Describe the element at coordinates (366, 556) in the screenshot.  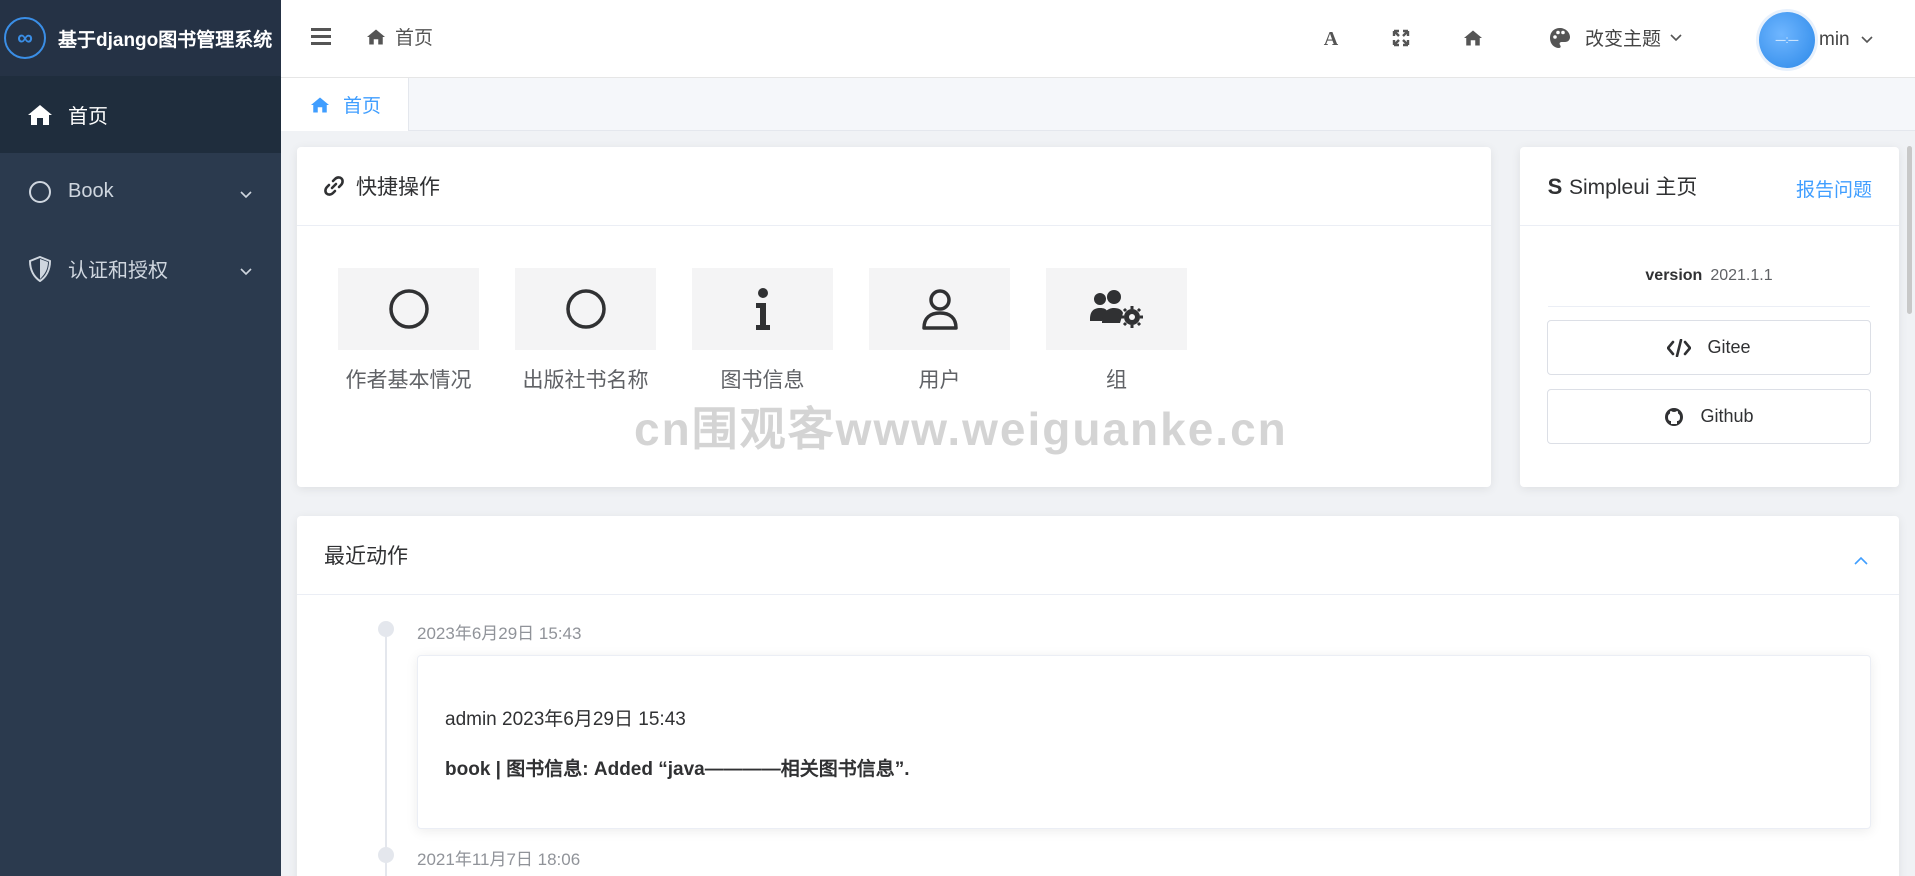
I see `card-title: 最近动作` at that location.